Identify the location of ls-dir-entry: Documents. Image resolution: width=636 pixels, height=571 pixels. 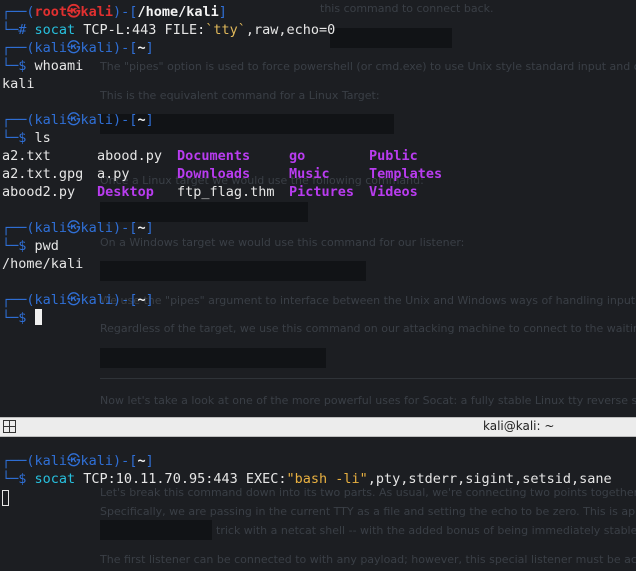
(214, 156).